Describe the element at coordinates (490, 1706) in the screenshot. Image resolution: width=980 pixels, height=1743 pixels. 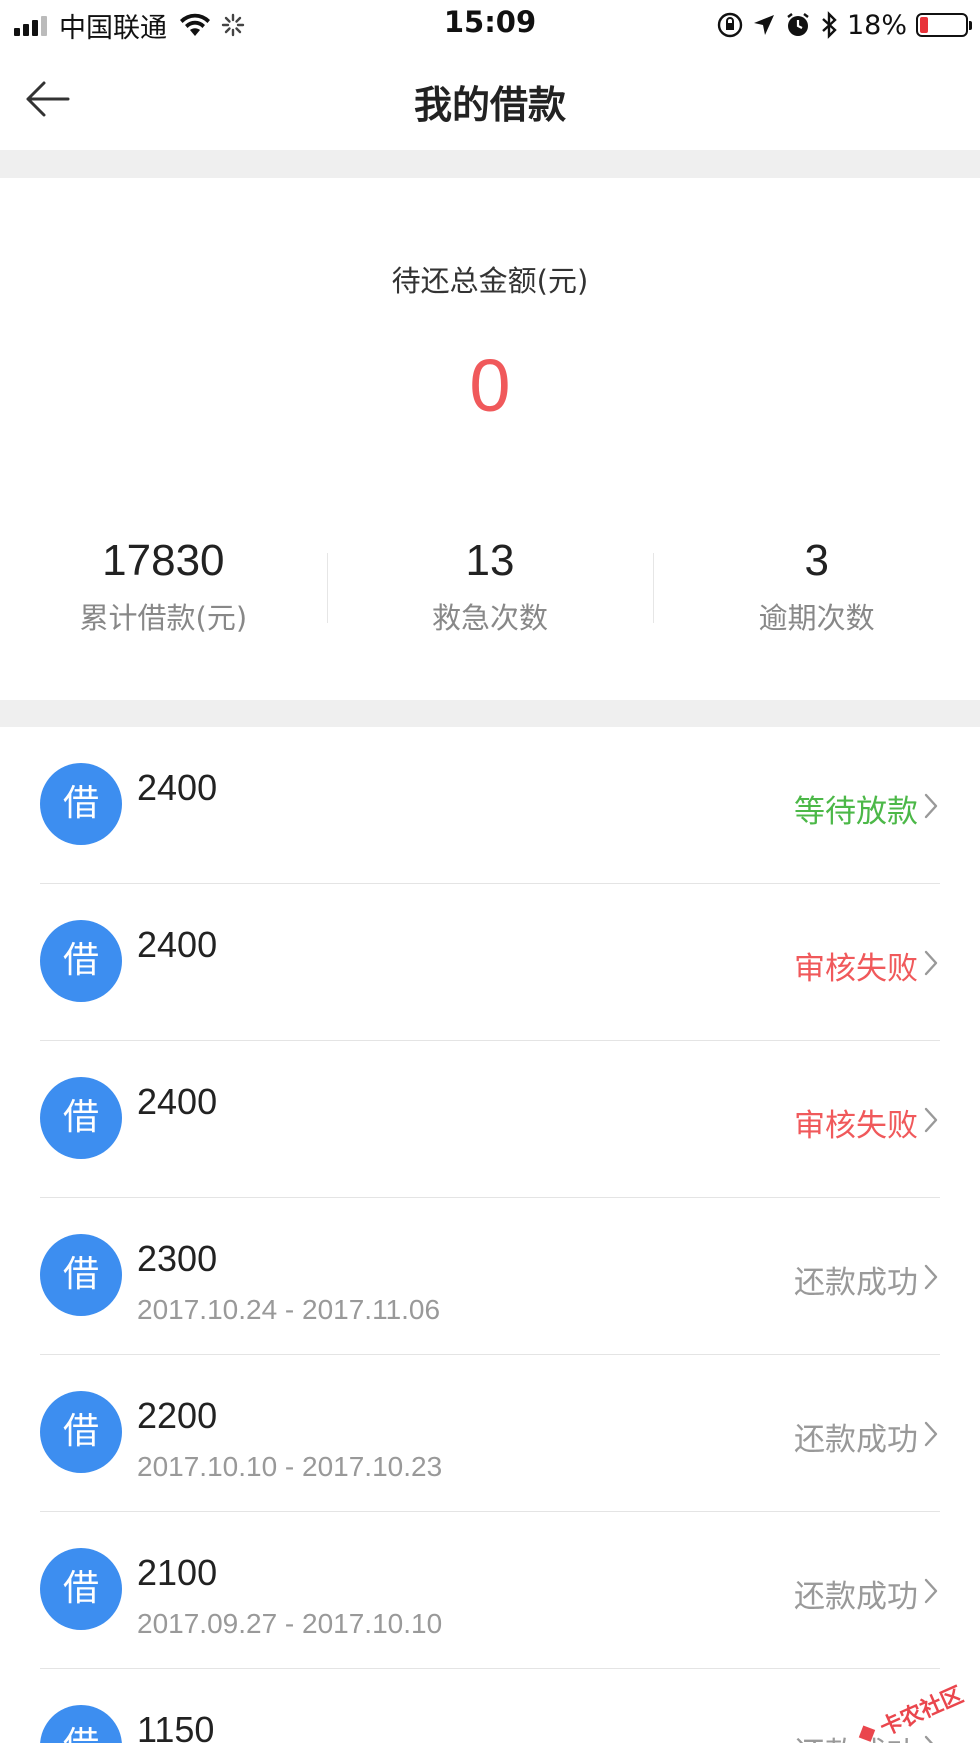
I see `loan-list-item: 借1150还款成功` at that location.